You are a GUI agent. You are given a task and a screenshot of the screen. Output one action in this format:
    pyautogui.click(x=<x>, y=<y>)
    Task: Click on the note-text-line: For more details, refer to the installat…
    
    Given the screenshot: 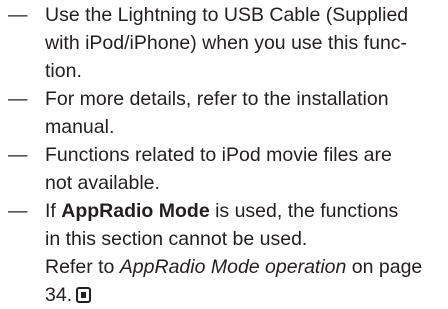 What is the action you would take?
    pyautogui.click(x=217, y=99)
    